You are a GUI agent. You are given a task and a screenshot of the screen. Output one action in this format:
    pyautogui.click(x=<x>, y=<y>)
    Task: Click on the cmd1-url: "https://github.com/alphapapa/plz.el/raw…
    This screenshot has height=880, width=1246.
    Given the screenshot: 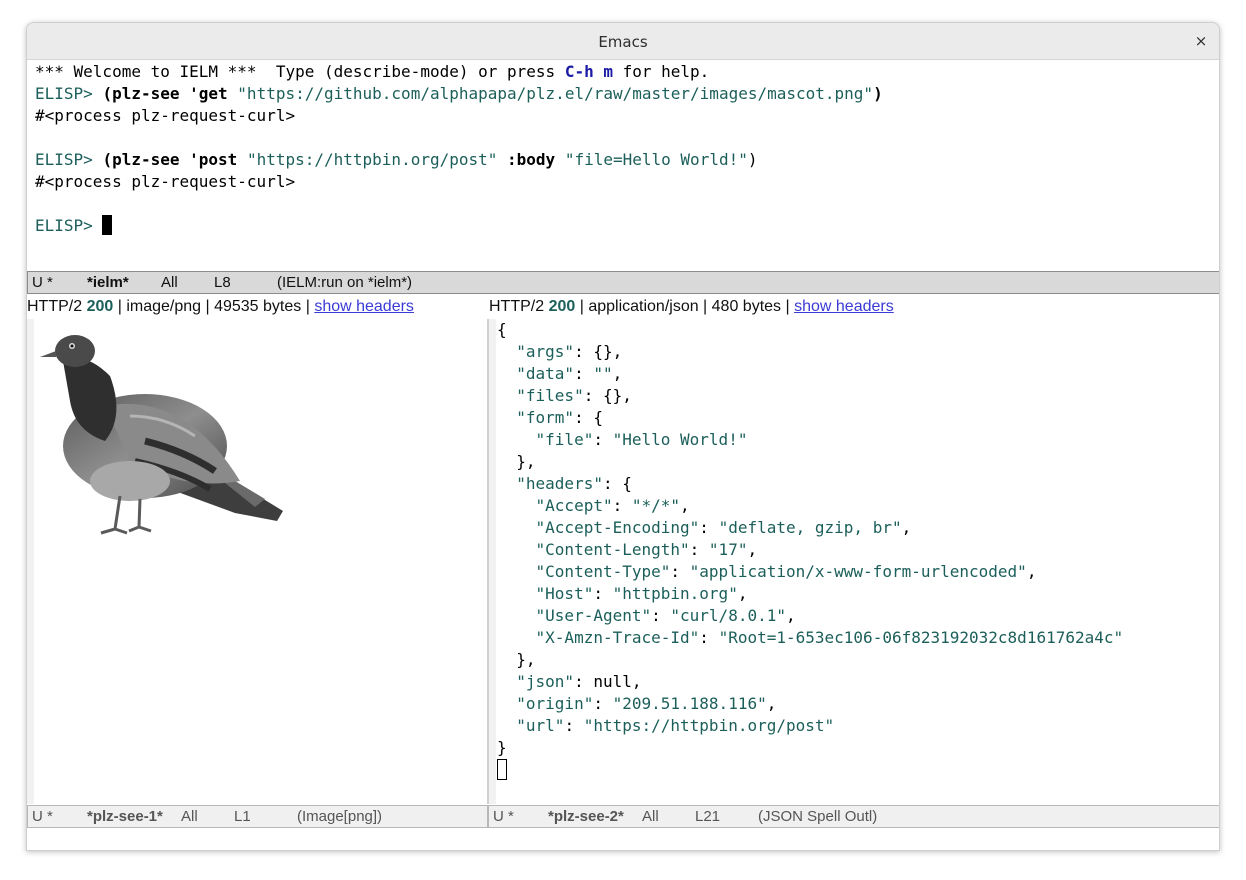 What is the action you would take?
    pyautogui.click(x=555, y=93)
    